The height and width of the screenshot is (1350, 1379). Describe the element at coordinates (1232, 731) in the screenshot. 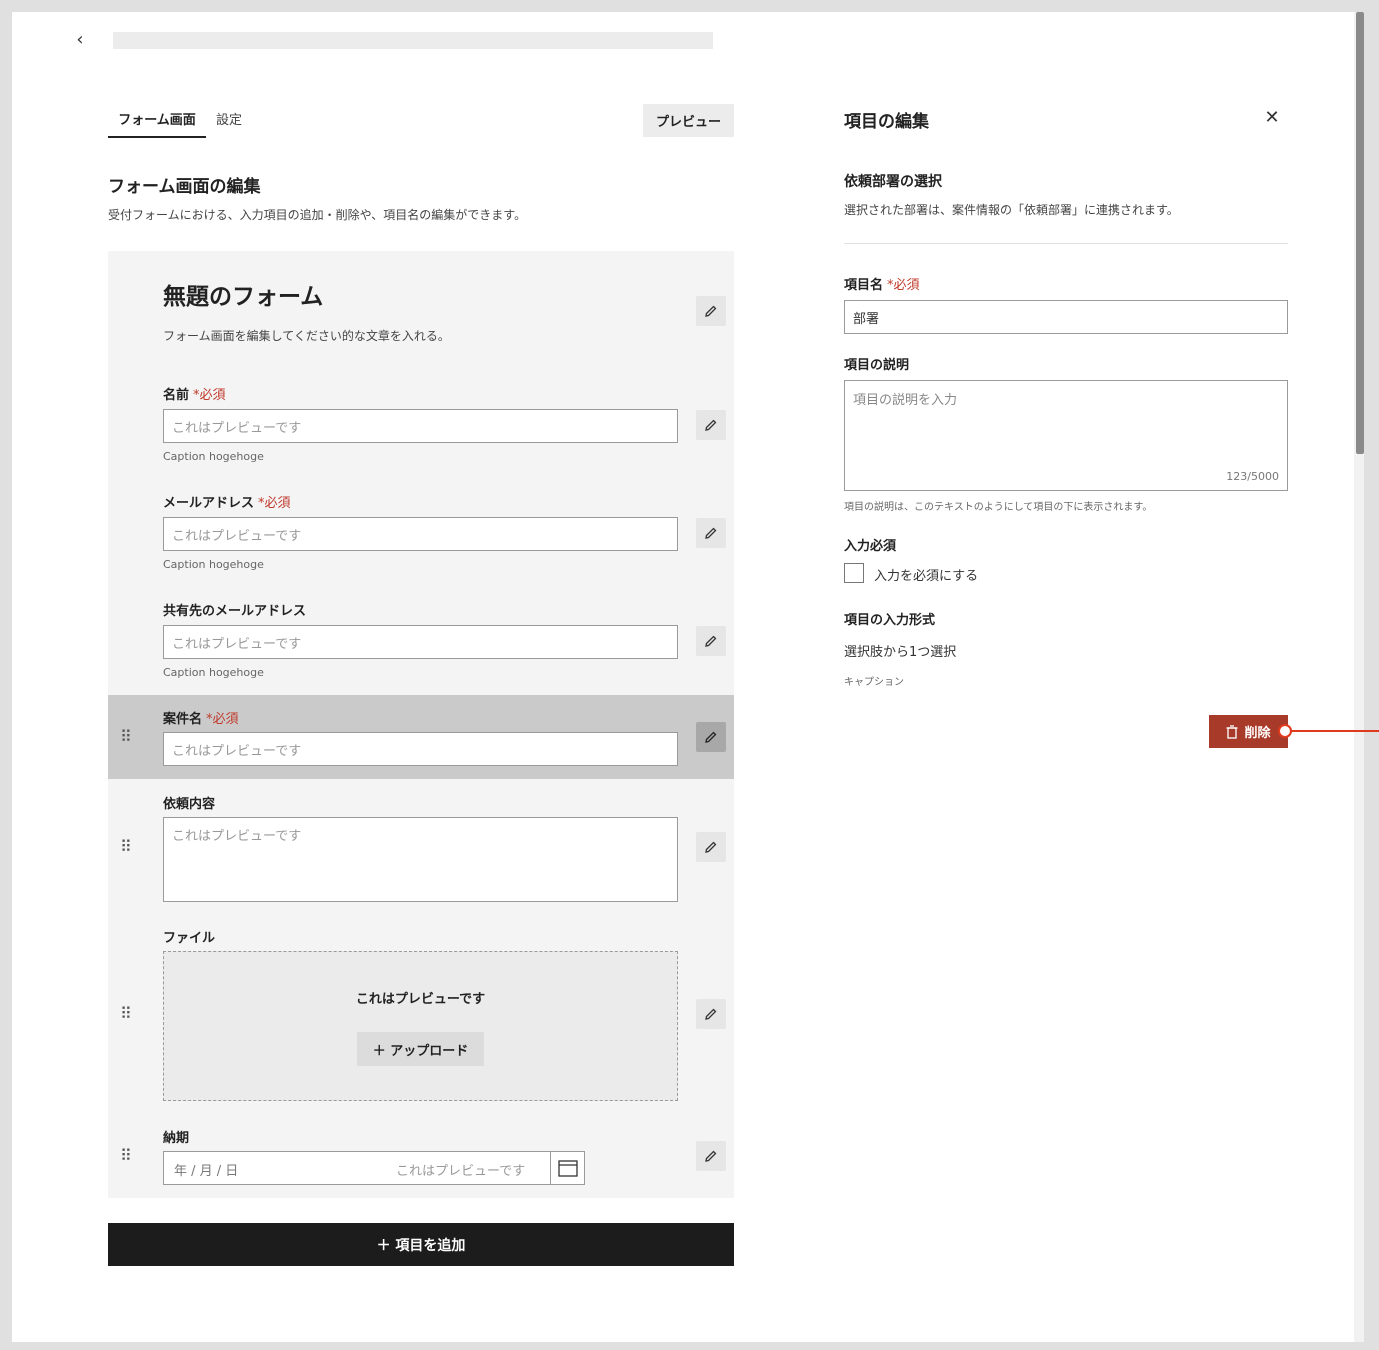

I see `trash-icon` at that location.